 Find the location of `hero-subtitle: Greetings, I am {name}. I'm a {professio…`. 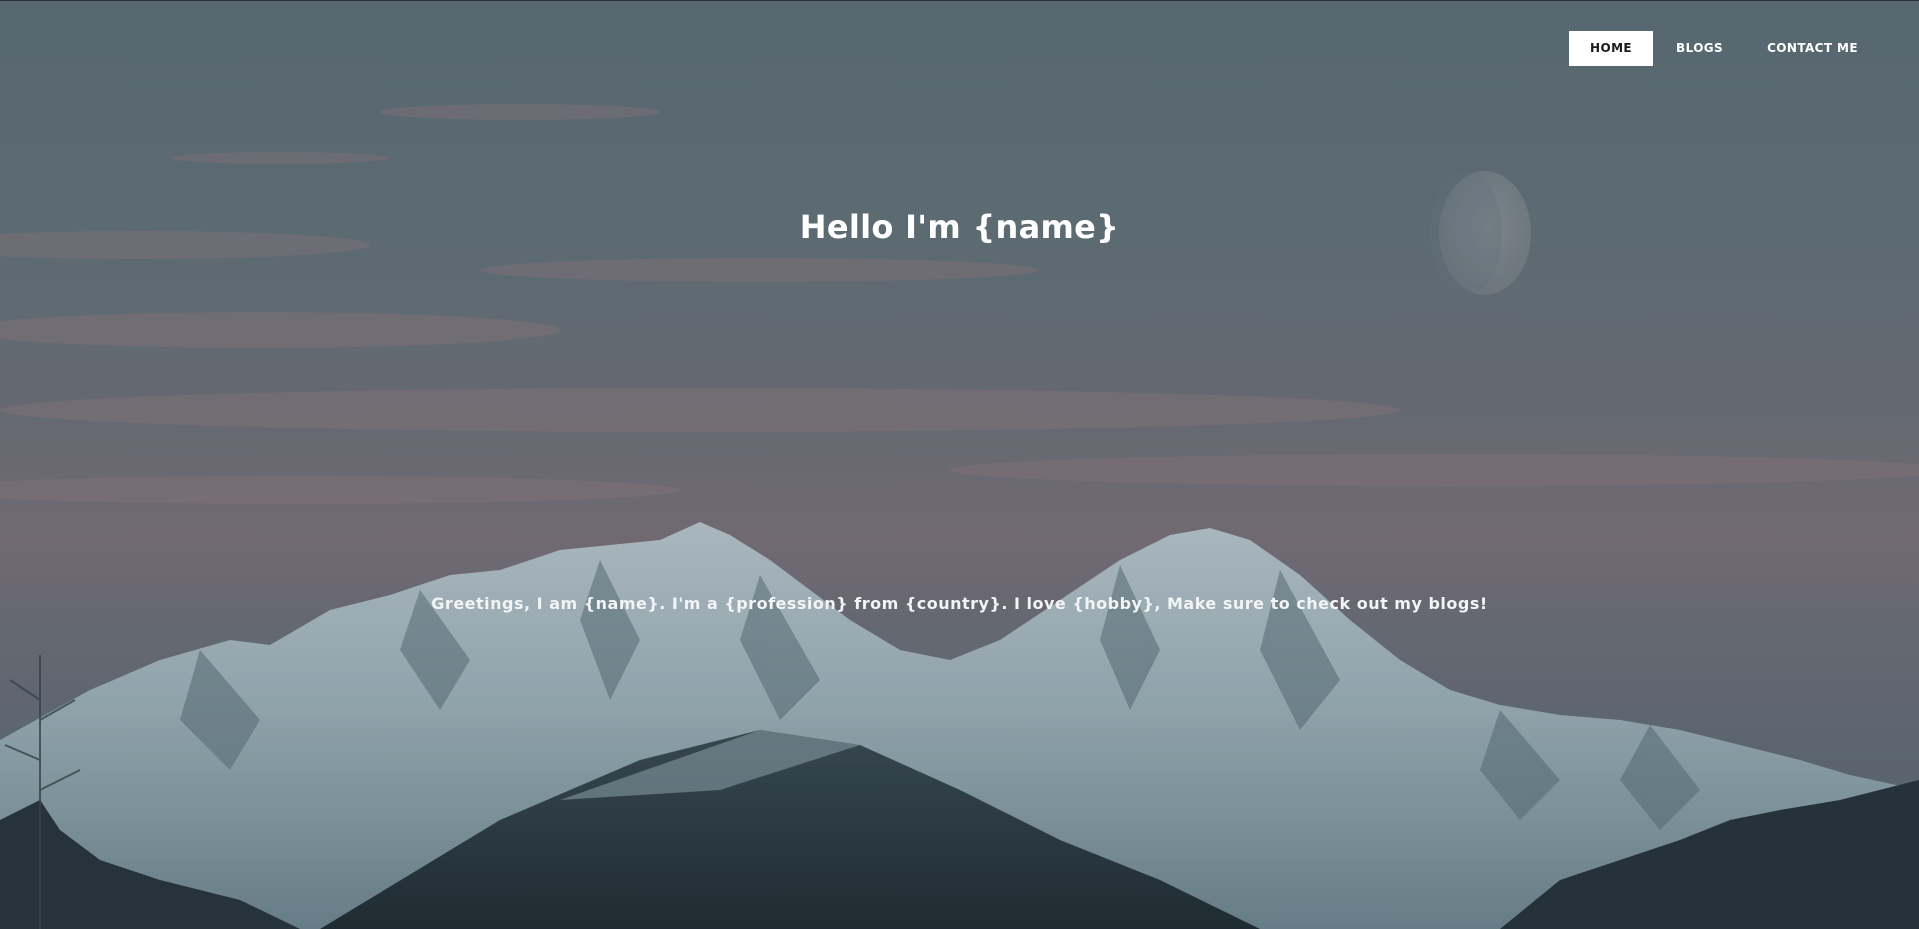

hero-subtitle: Greetings, I am {name}. I'm a {professio… is located at coordinates (959, 603).